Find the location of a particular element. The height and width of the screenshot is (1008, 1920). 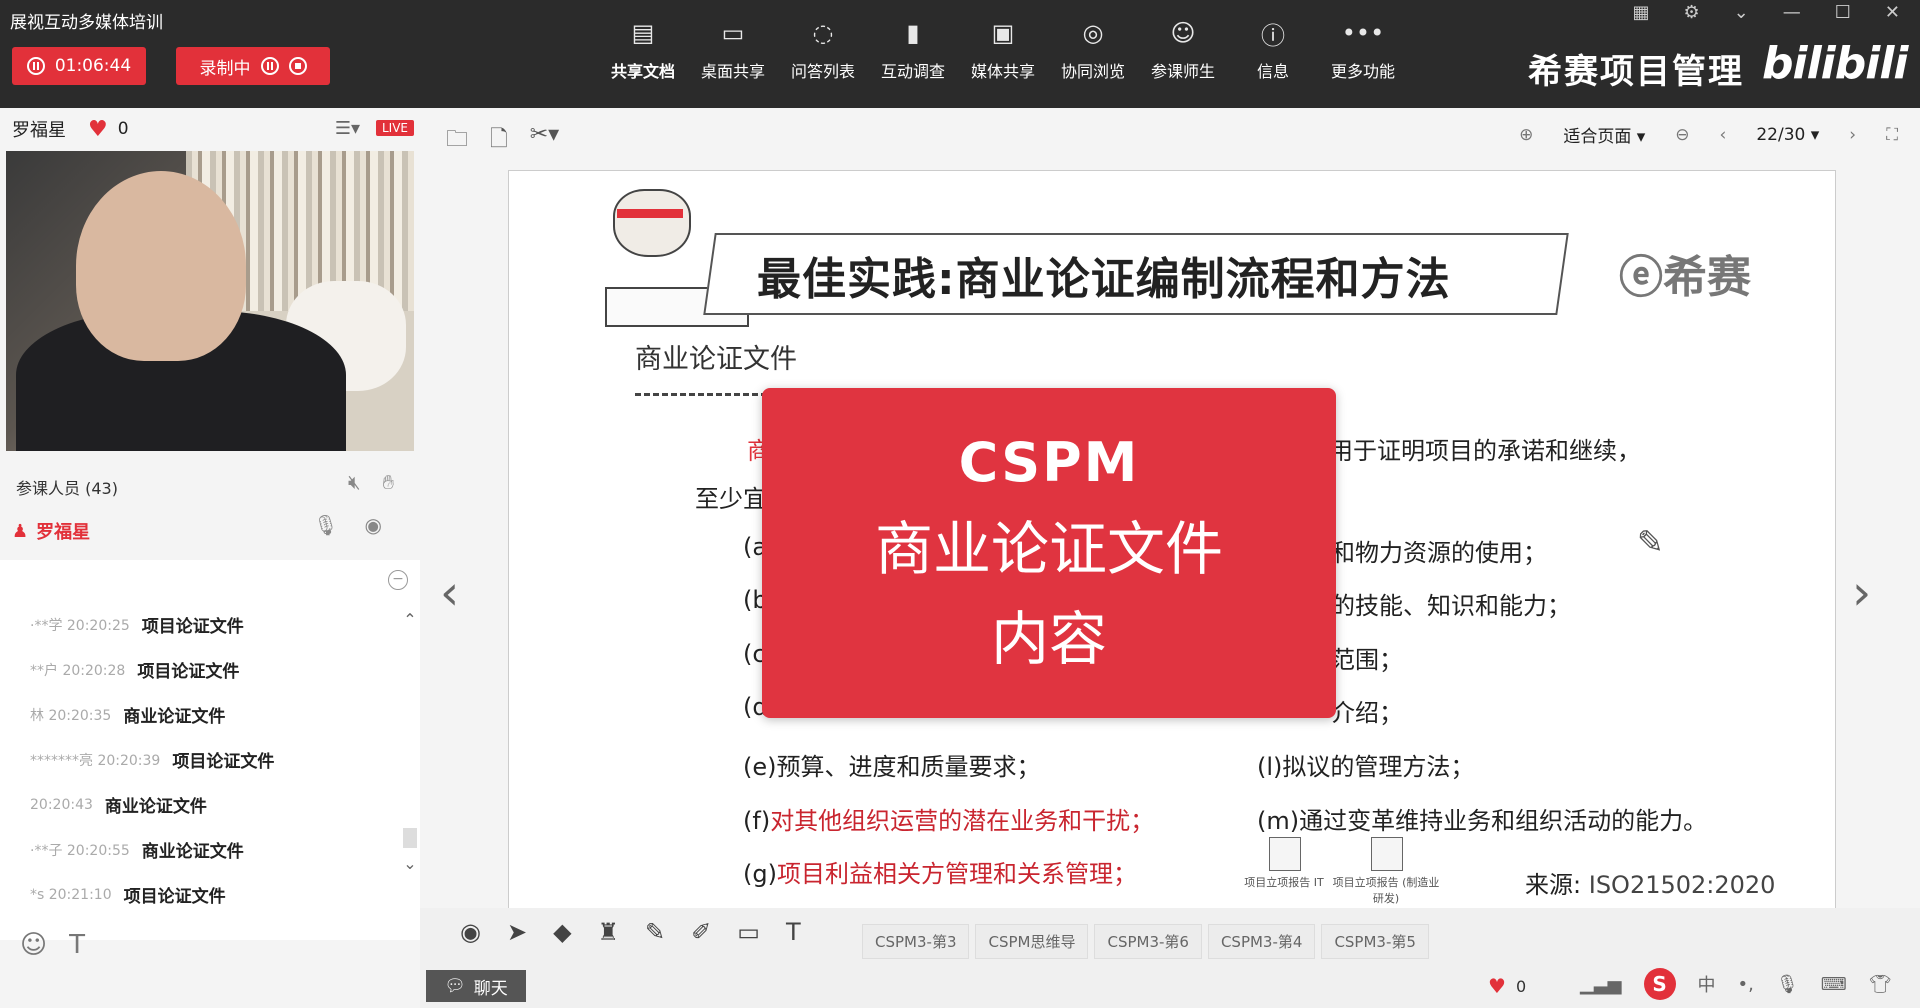

tool-survey: ▮ 互动调查 is located at coordinates (913, 50).